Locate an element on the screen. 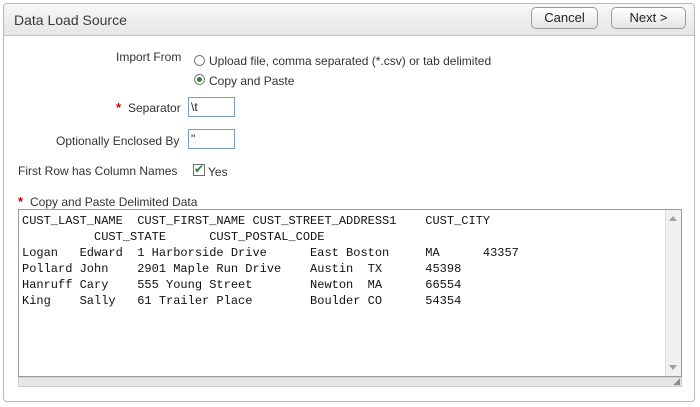 The height and width of the screenshot is (407, 700). first-row-yes-label: Yes is located at coordinates (218, 172).